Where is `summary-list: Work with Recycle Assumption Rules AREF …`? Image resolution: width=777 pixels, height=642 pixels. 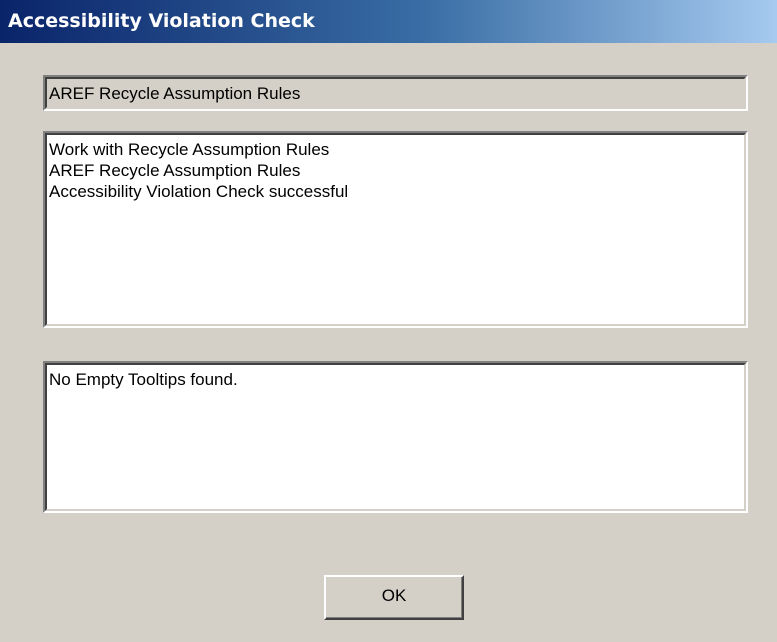 summary-list: Work with Recycle Assumption Rules AREF … is located at coordinates (198, 170).